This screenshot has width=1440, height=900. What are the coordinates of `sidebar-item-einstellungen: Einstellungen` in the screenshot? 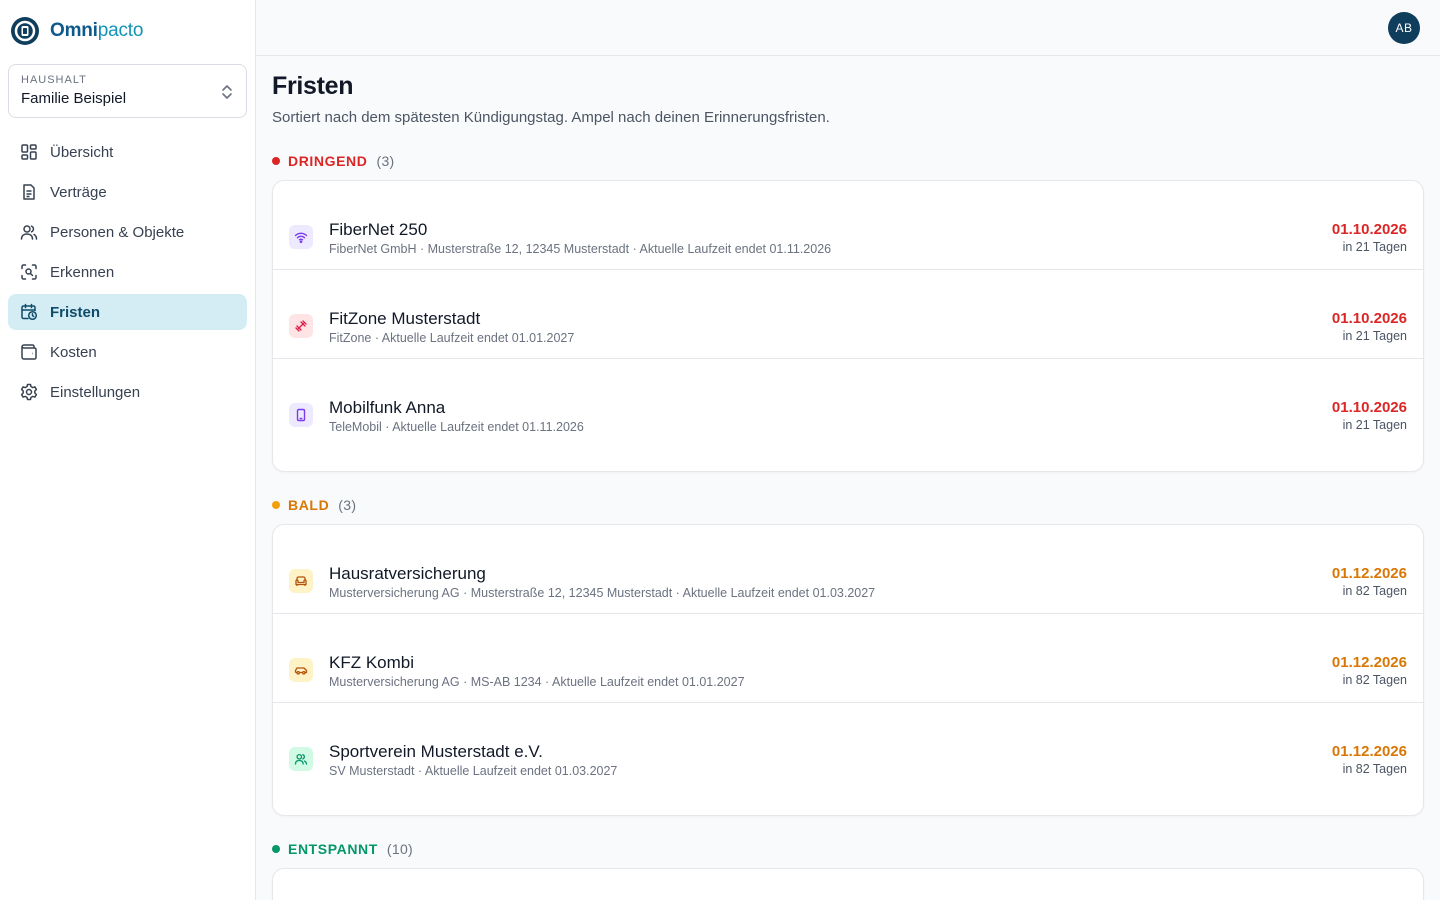 It's located at (127, 392).